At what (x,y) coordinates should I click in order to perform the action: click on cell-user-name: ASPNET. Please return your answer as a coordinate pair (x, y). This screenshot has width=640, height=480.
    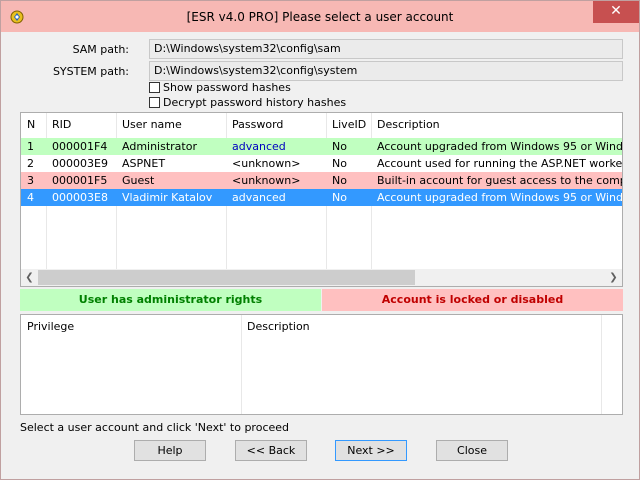
    Looking at the image, I should click on (144, 163).